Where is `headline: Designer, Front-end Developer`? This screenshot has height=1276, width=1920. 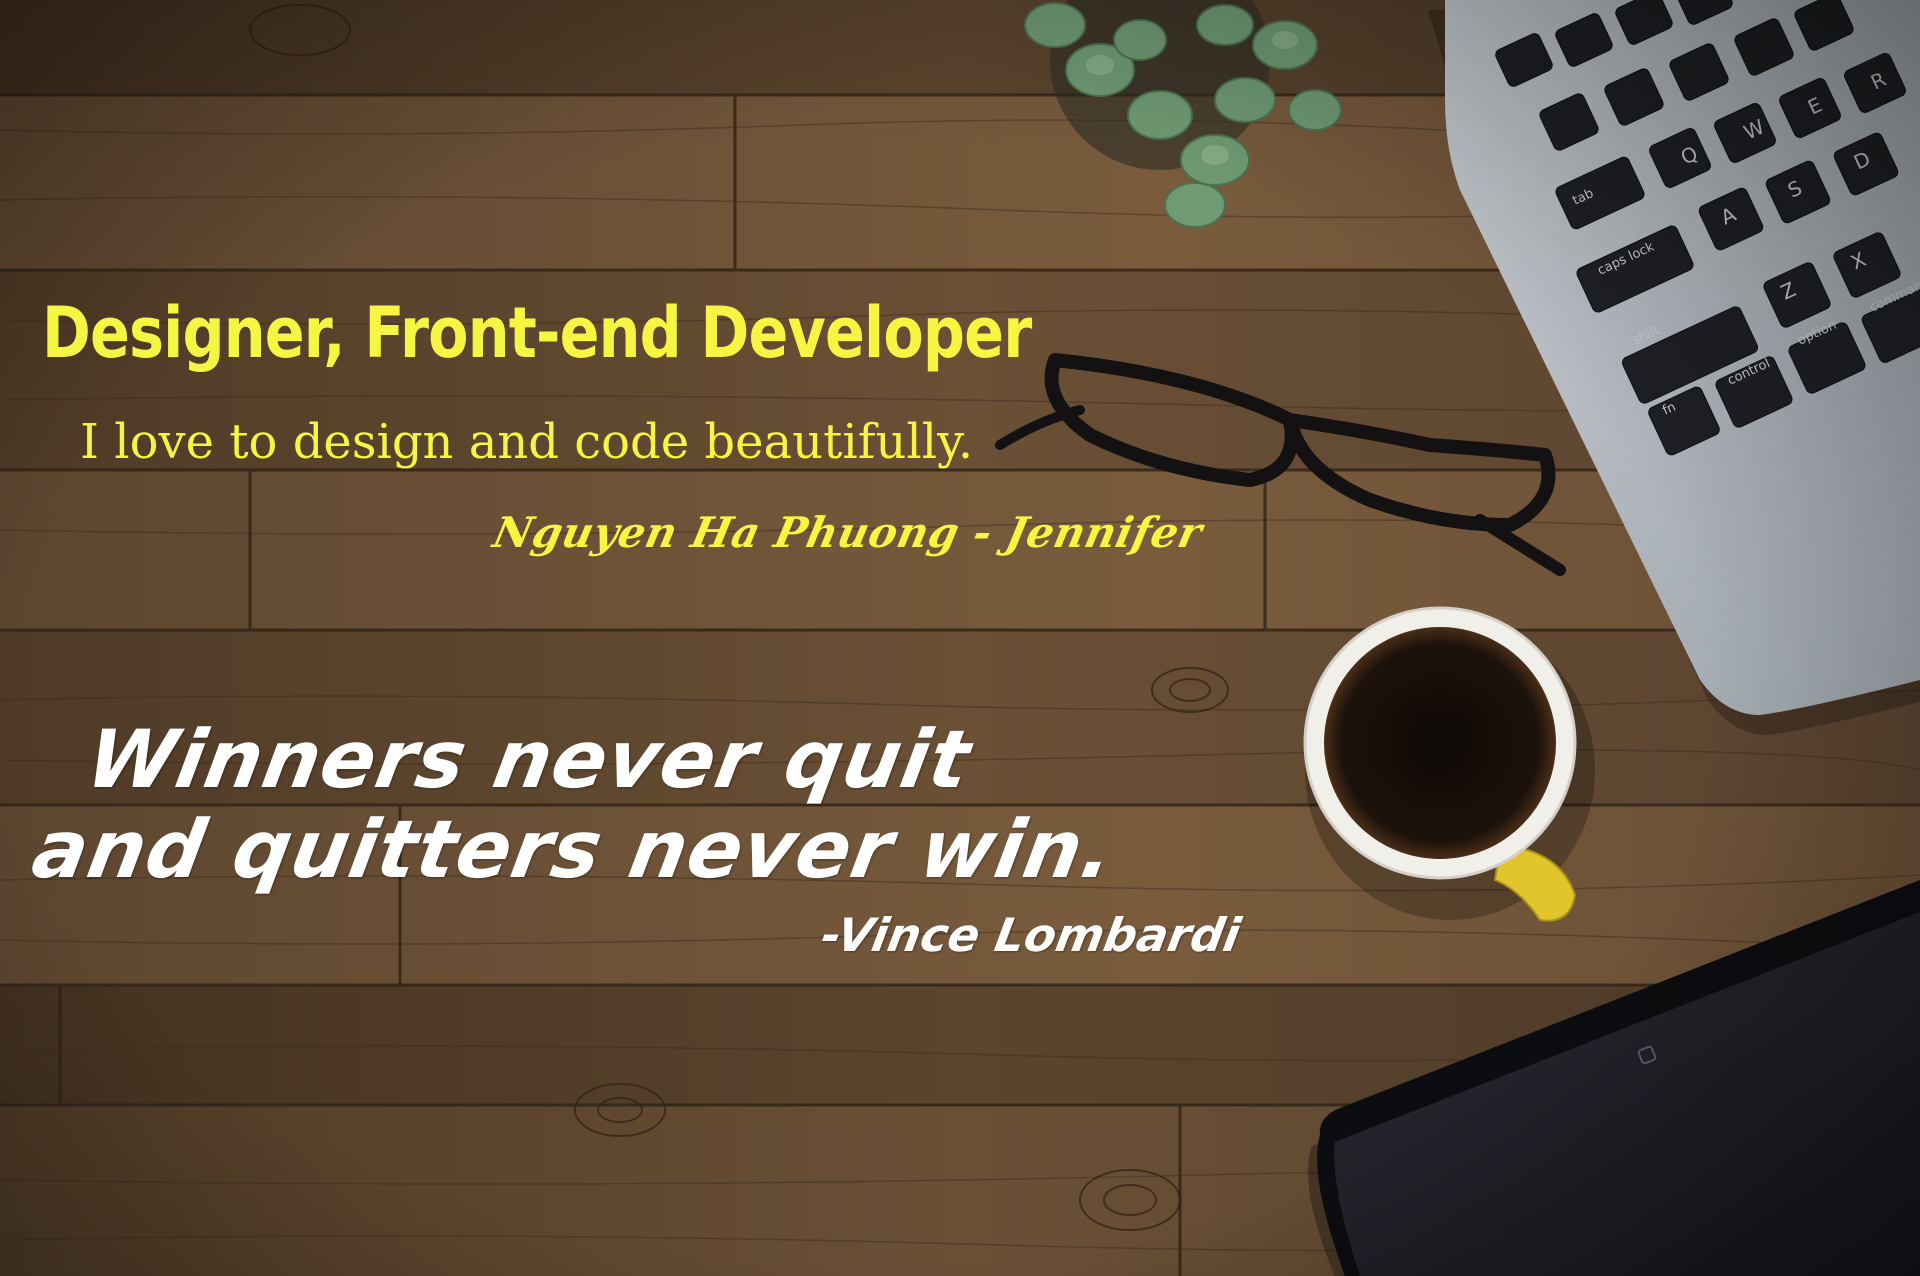 headline: Designer, Front-end Developer is located at coordinates (537, 333).